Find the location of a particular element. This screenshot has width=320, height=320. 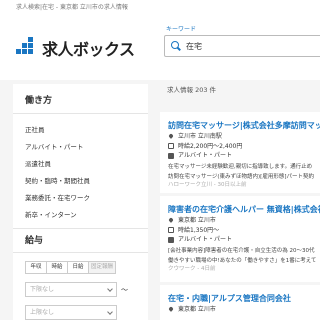

work-style-full-time: 正社員 is located at coordinates (86, 130).